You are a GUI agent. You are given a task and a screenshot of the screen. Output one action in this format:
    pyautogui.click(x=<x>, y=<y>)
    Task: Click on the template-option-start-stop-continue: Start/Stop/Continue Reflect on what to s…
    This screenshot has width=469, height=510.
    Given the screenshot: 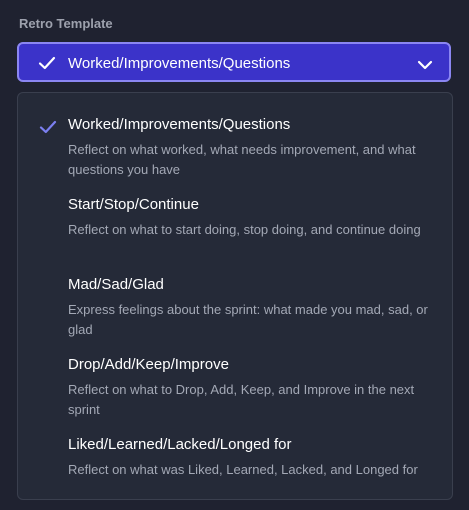 What is the action you would take?
    pyautogui.click(x=235, y=222)
    